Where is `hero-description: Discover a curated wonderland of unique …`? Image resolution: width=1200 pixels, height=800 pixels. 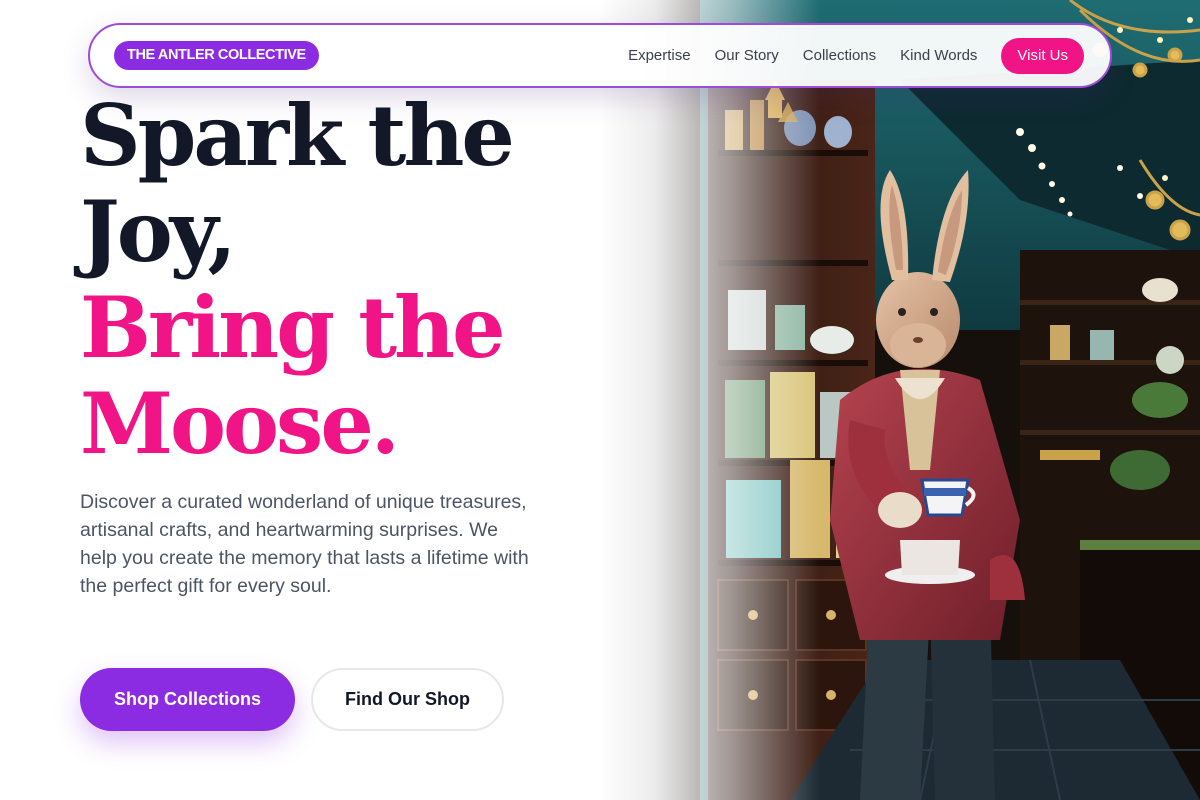 hero-description: Discover a curated wonderland of unique … is located at coordinates (304, 544).